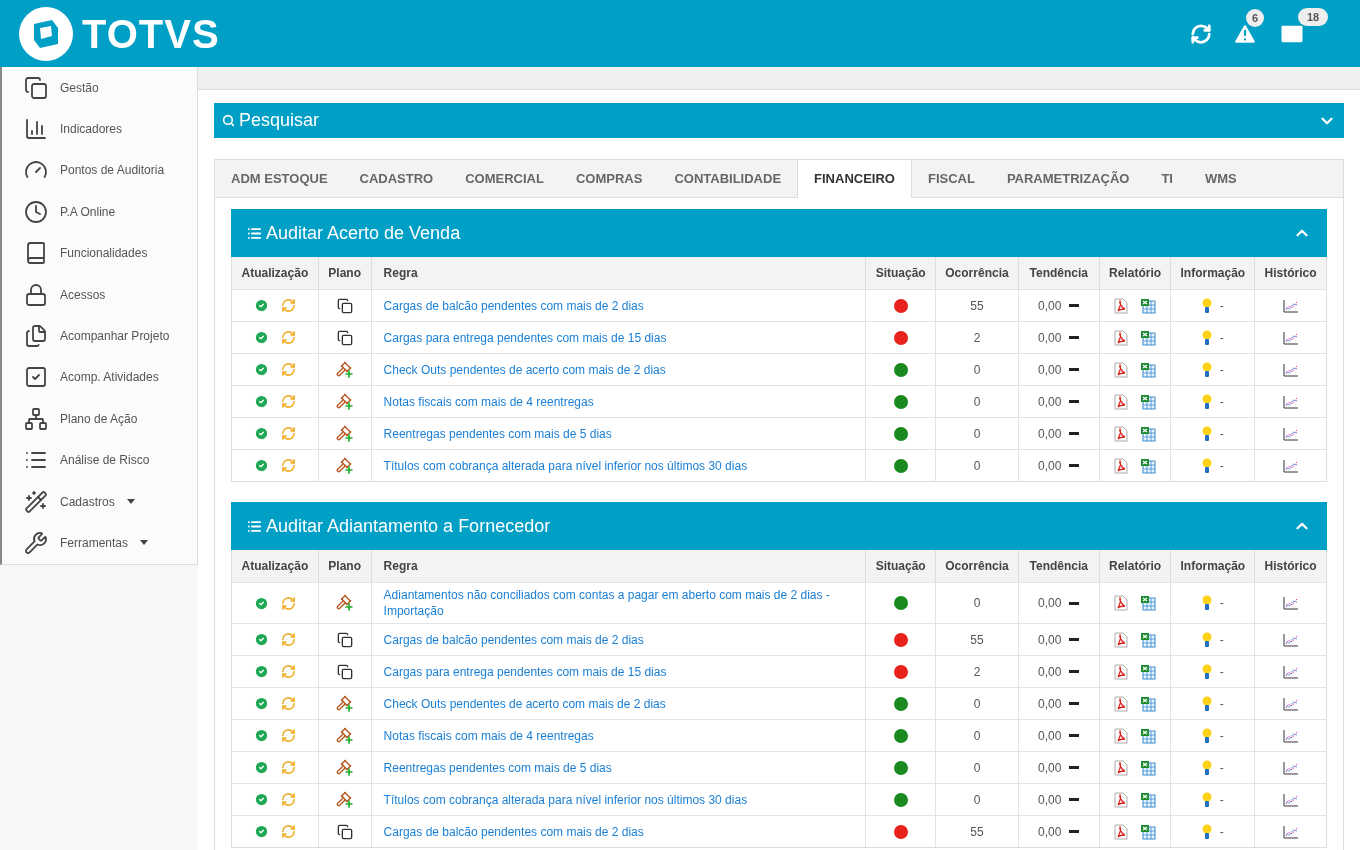 The width and height of the screenshot is (1360, 850). Describe the element at coordinates (99, 88) in the screenshot. I see `sidebar-item: Gestão` at that location.